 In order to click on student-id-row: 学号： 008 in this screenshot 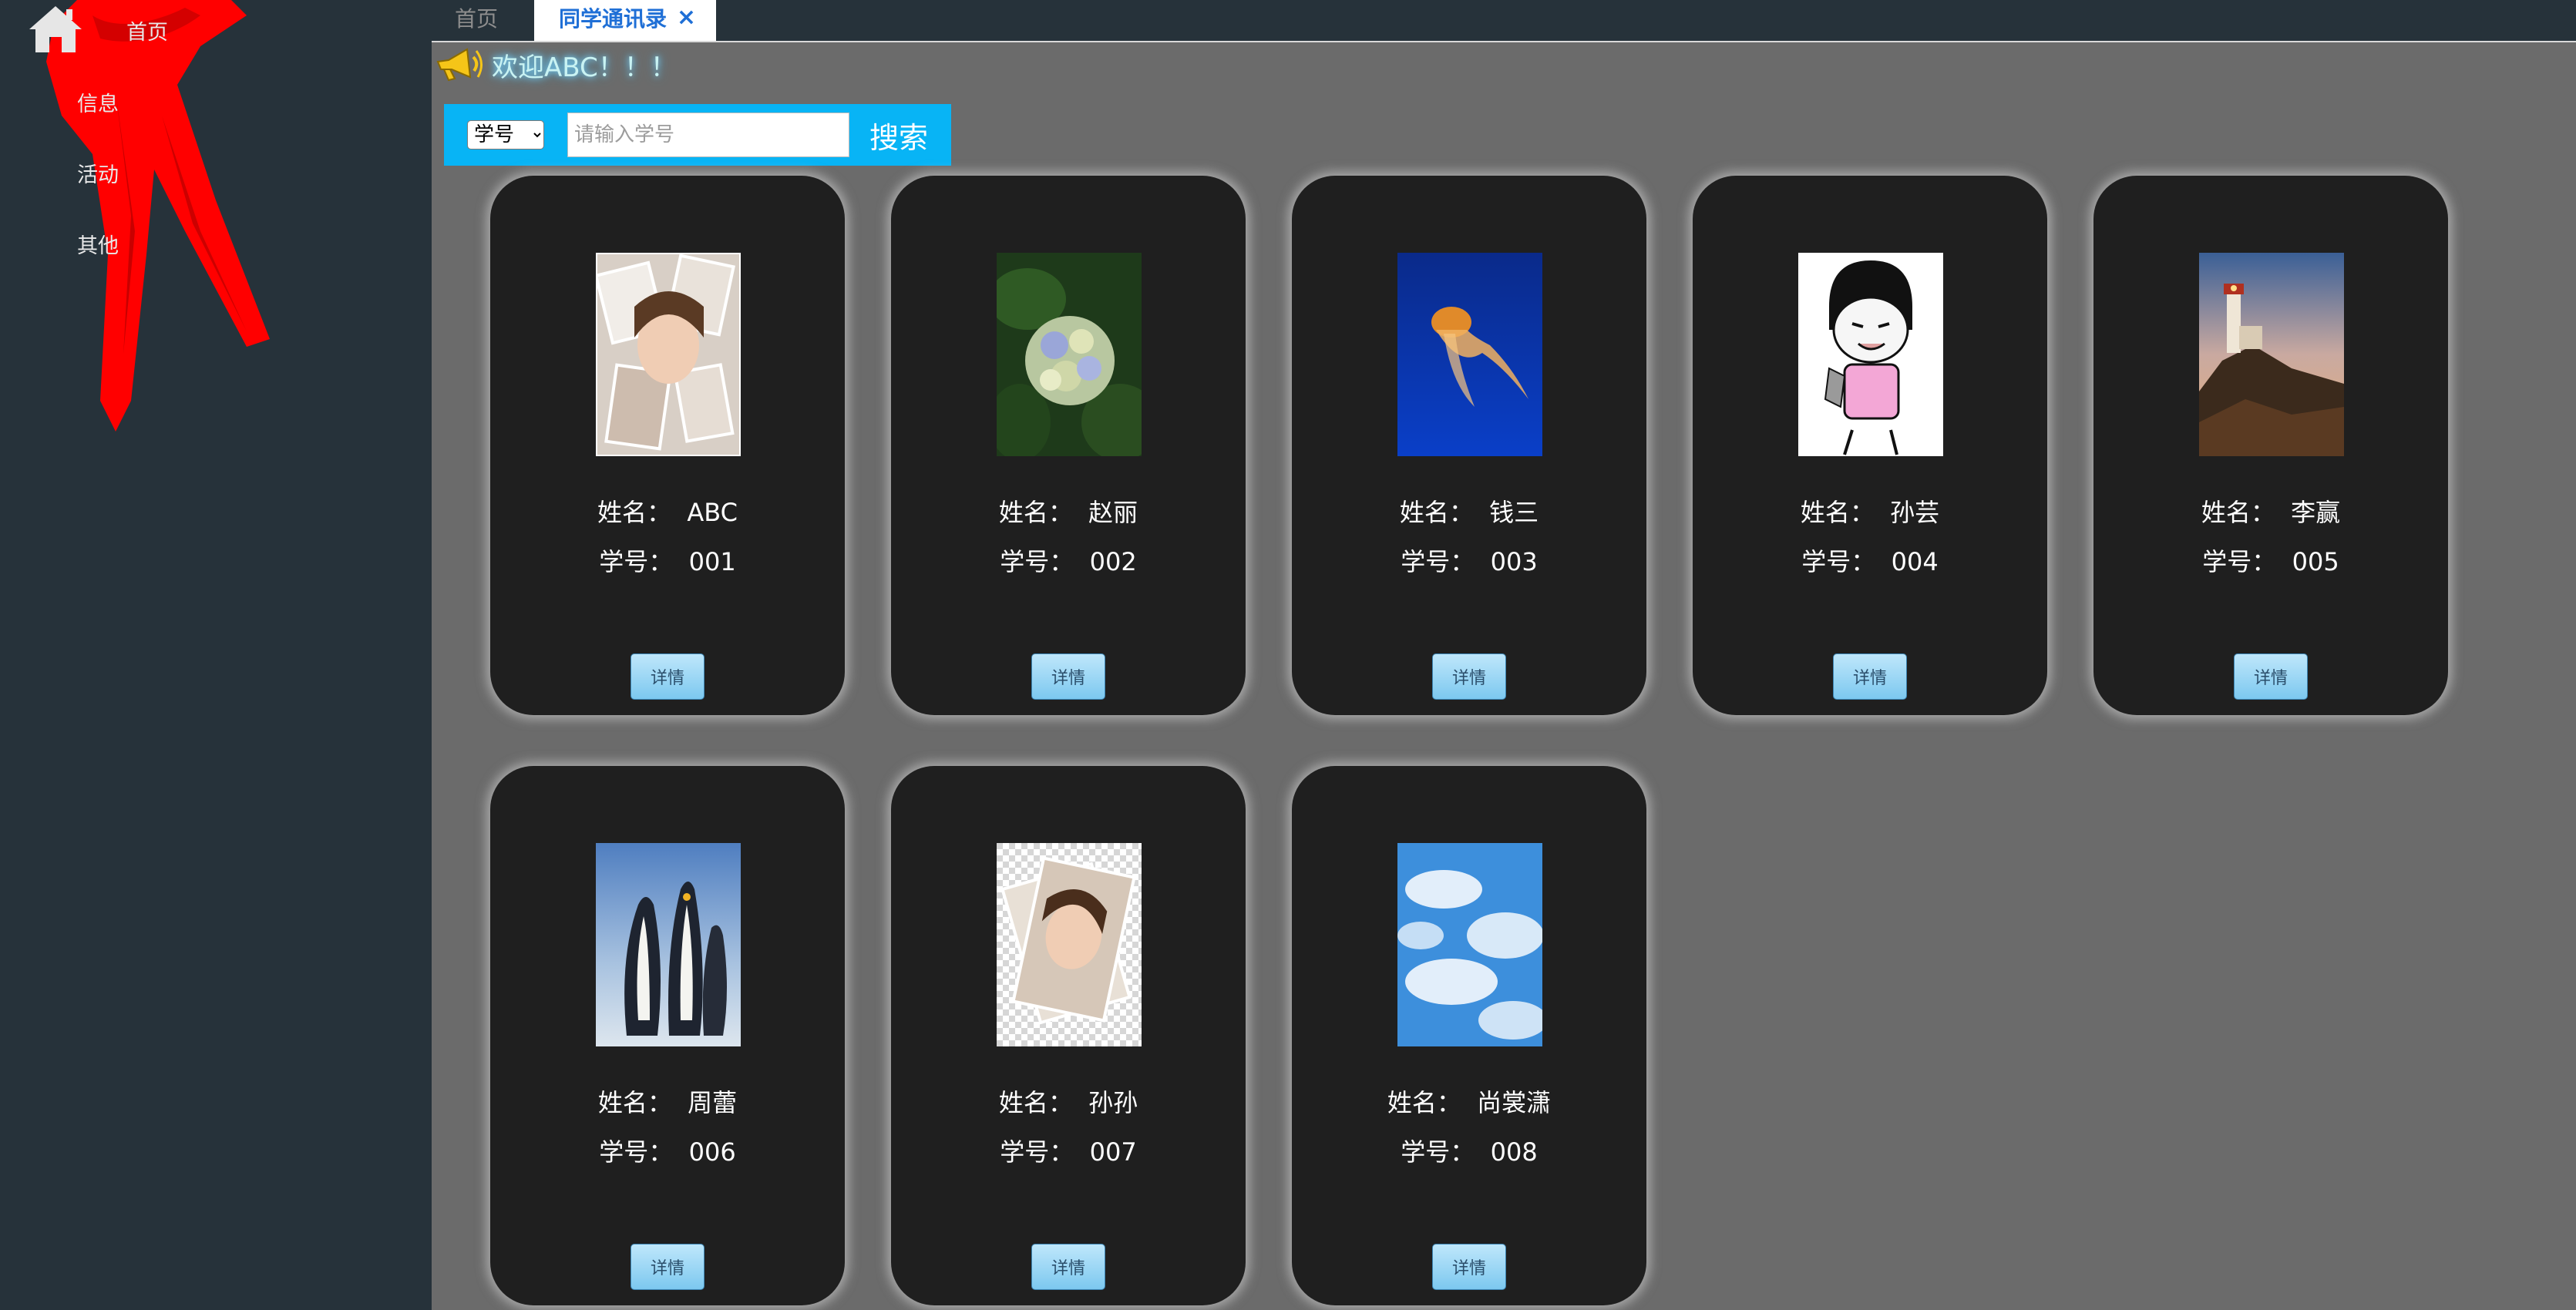, I will do `click(1469, 1150)`.